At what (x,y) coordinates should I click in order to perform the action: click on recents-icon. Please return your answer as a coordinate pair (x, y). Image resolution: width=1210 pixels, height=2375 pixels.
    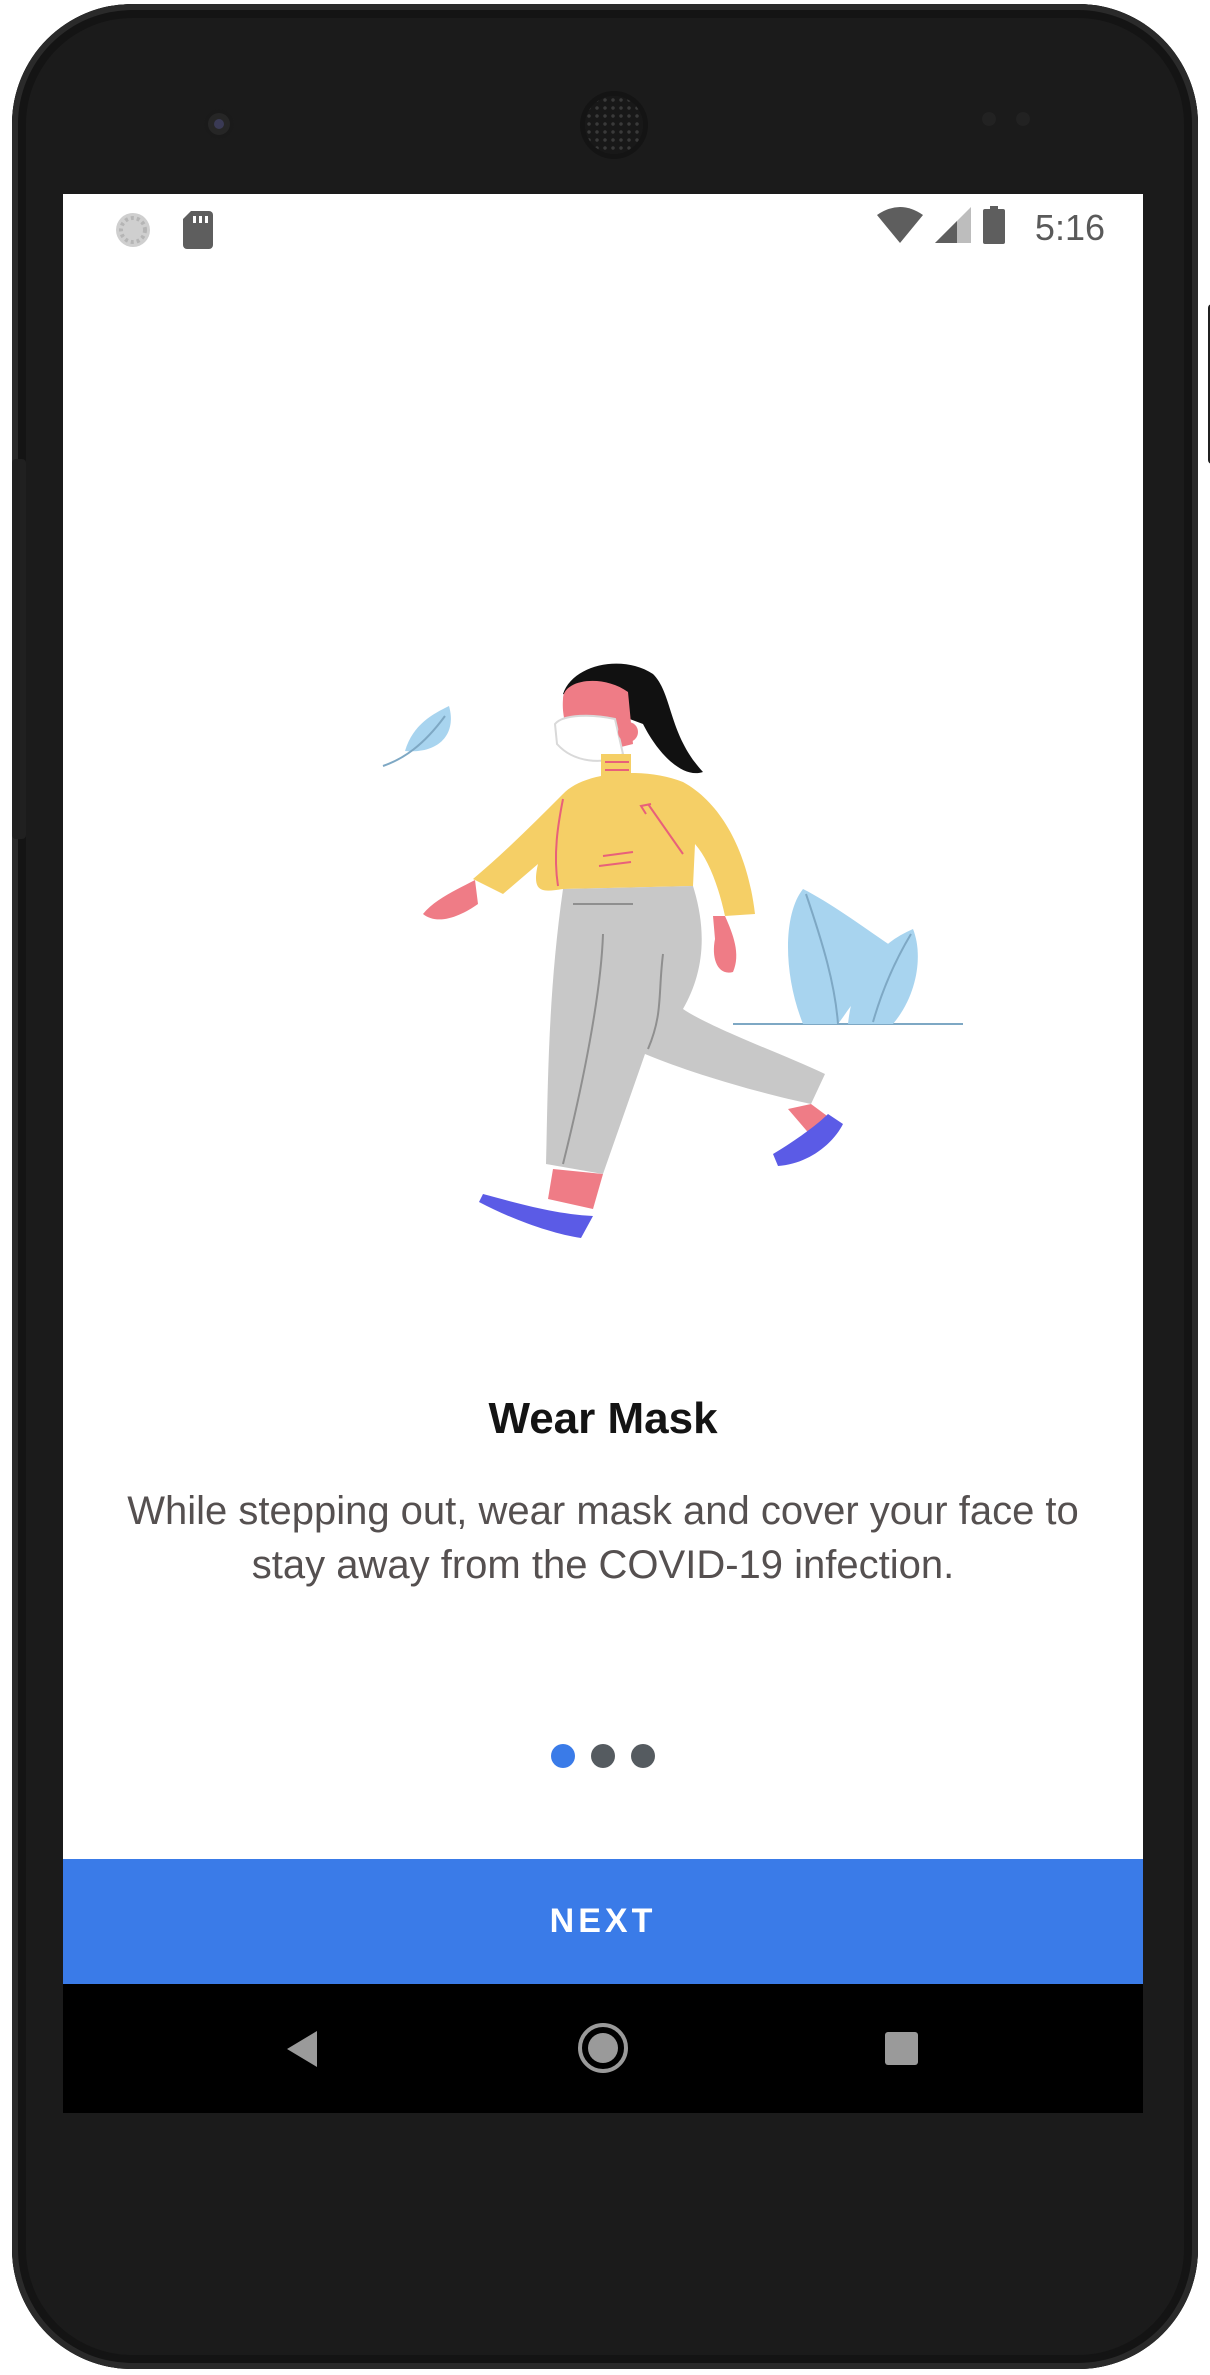
    Looking at the image, I should click on (901, 2048).